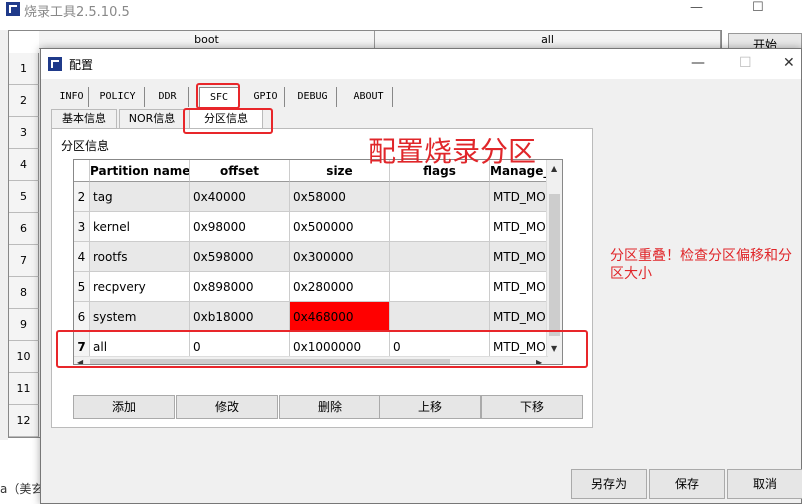 This screenshot has width=802, height=504. Describe the element at coordinates (72, 97) in the screenshot. I see `tab-info: INFO` at that location.